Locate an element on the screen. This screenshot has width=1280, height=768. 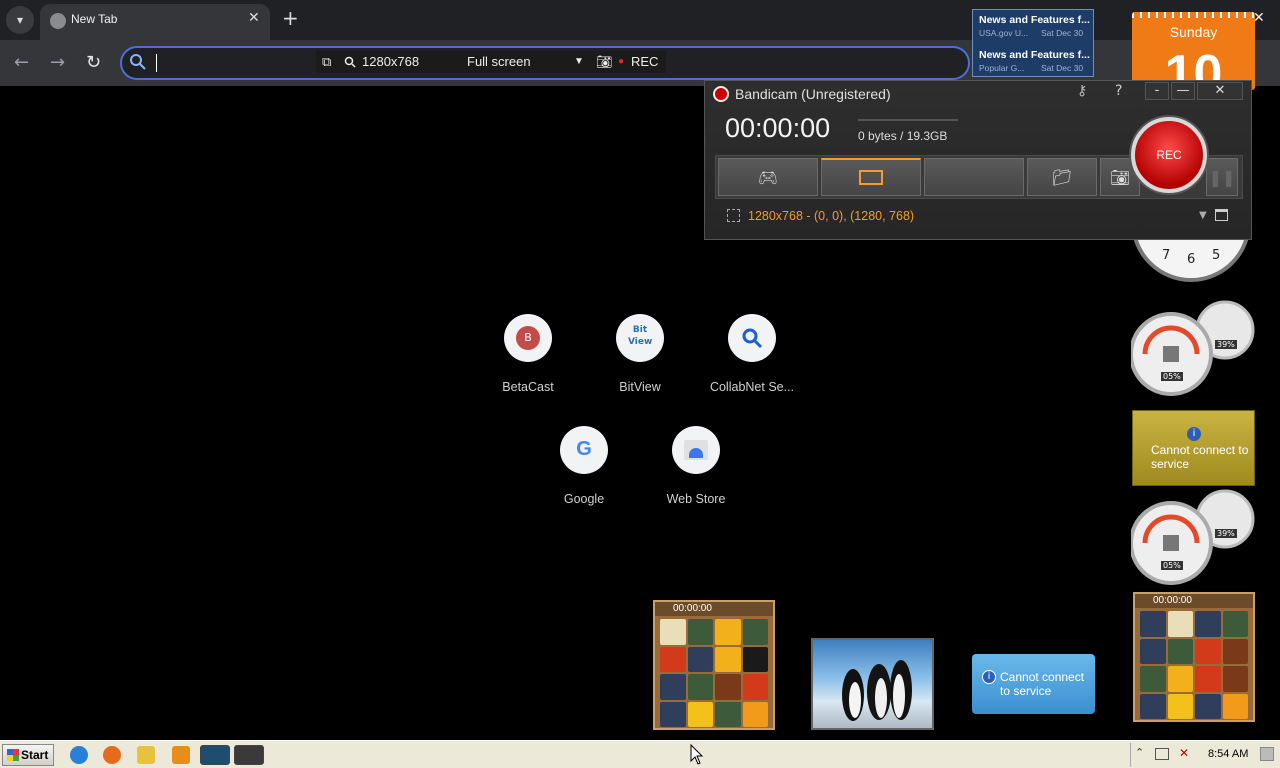
screen-mode-button is located at coordinates (871, 177).